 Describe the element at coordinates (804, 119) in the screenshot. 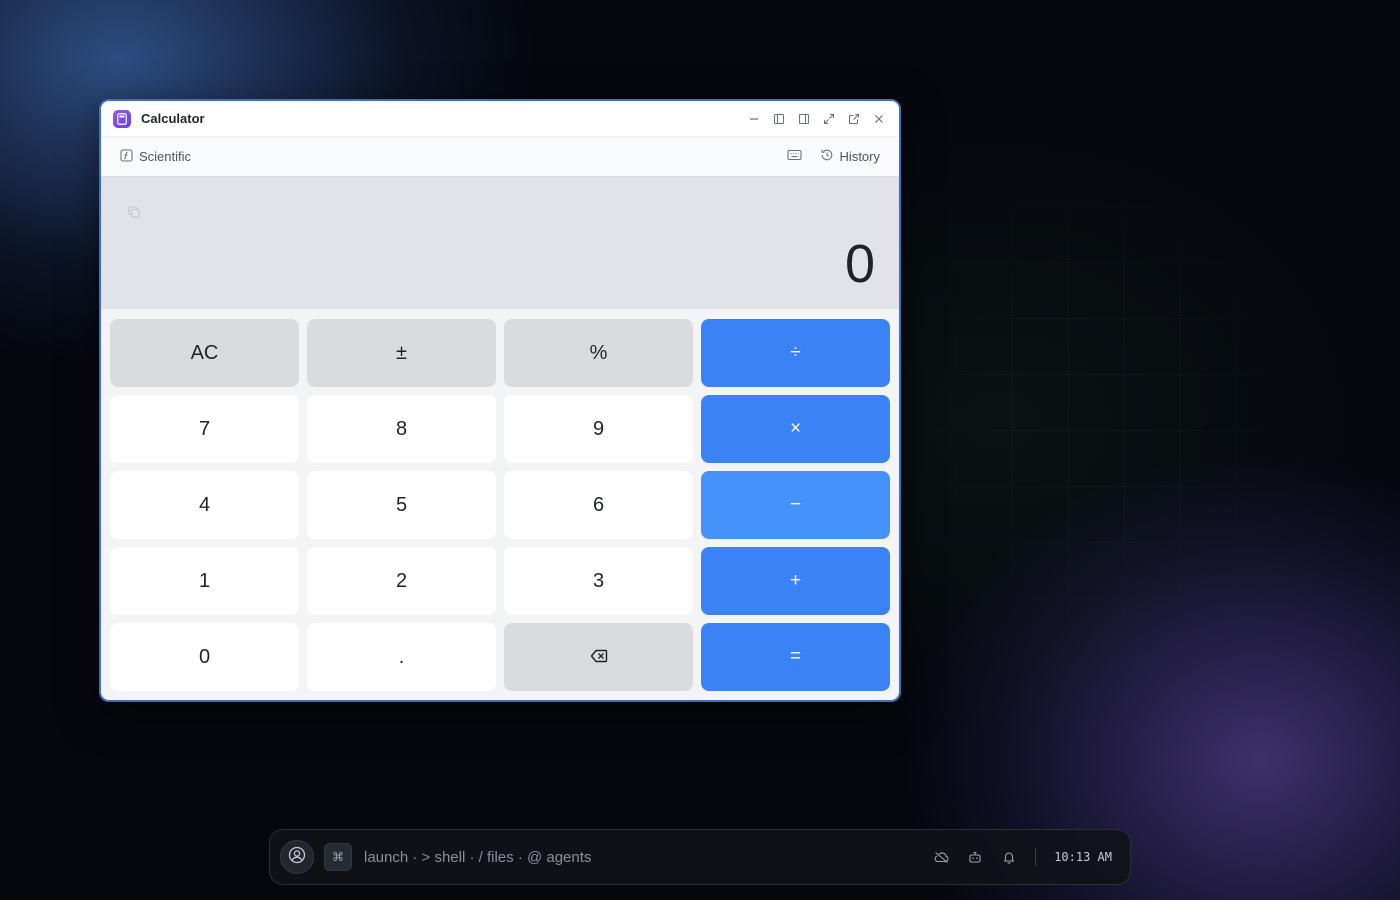

I see `sidebar-right-icon` at that location.